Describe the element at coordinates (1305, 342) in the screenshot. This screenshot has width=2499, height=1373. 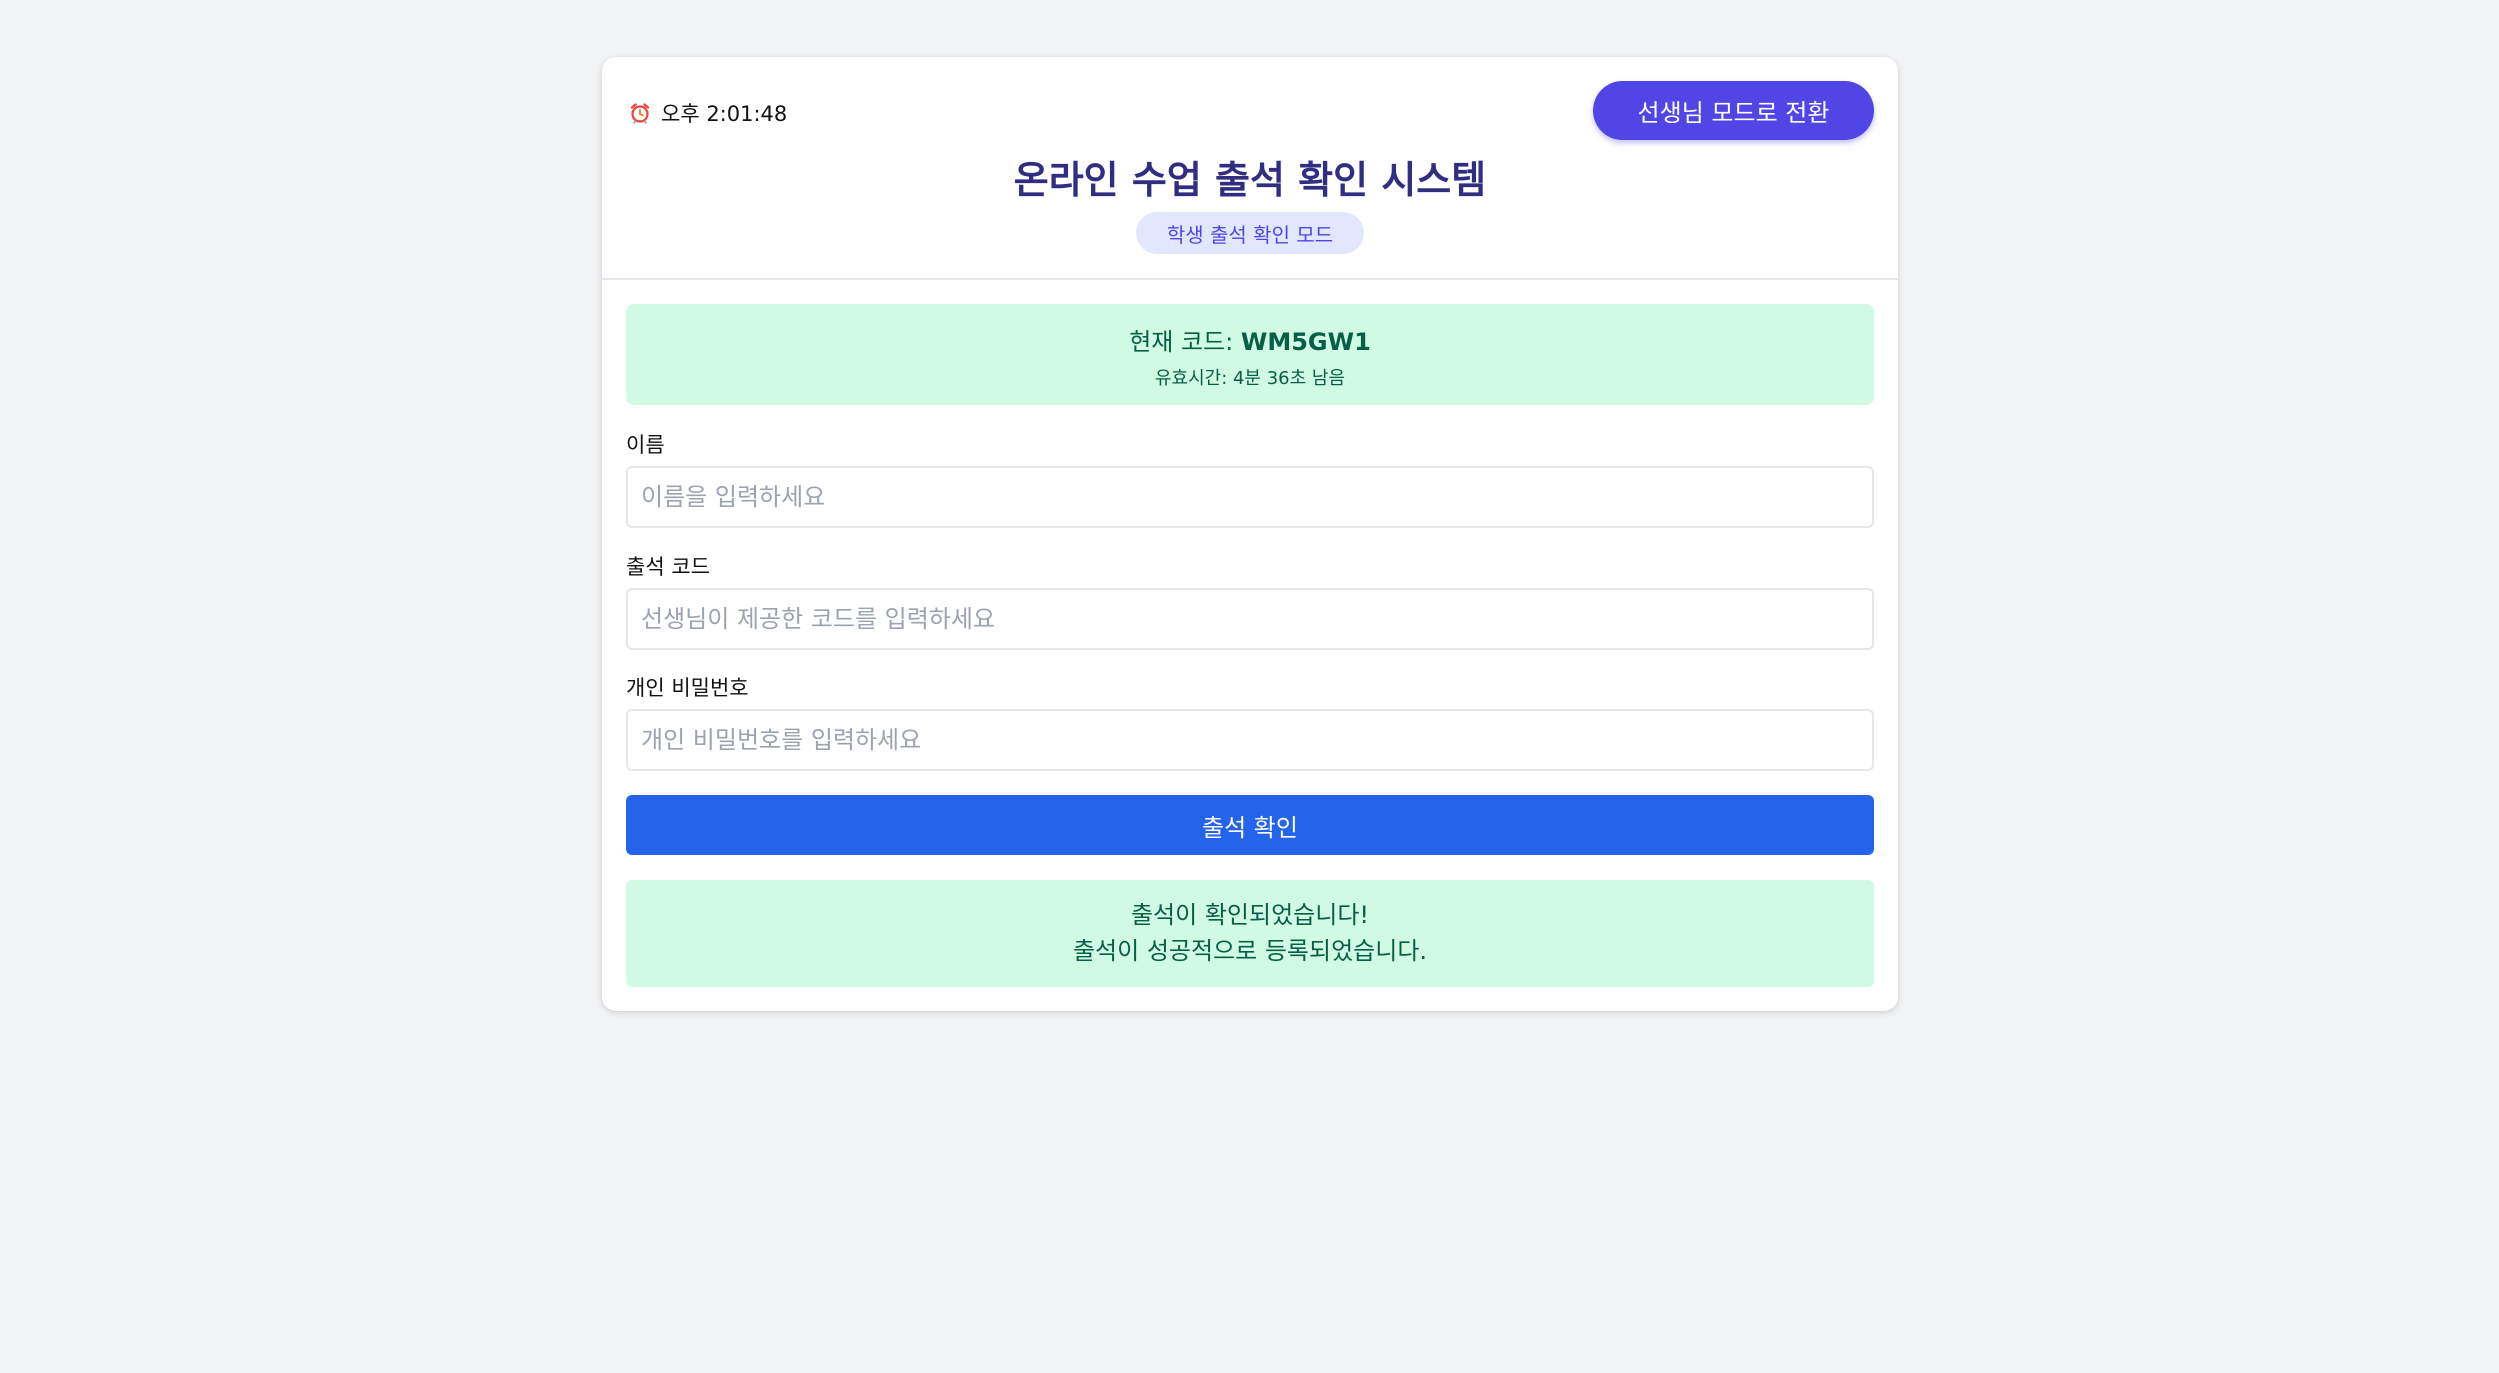
I see `current-code-value: WM5GW1` at that location.